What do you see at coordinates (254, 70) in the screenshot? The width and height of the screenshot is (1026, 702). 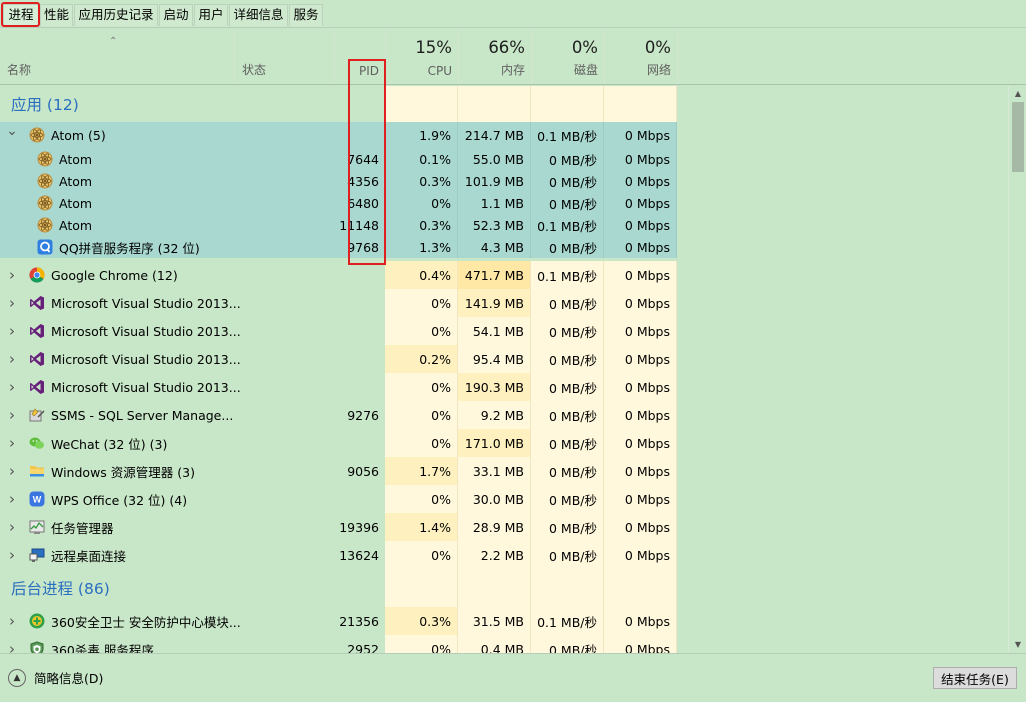 I see `status-header-label: 状态` at bounding box center [254, 70].